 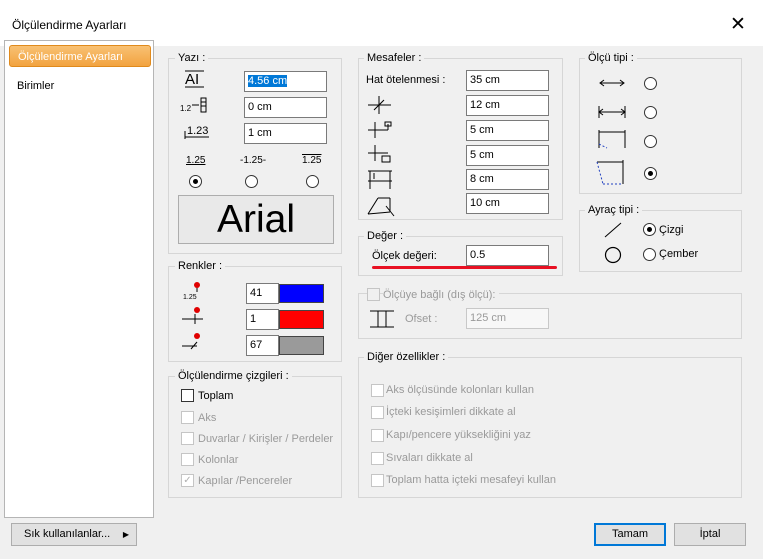 What do you see at coordinates (191, 291) in the screenshot?
I see `text-color-icon: 1.25` at bounding box center [191, 291].